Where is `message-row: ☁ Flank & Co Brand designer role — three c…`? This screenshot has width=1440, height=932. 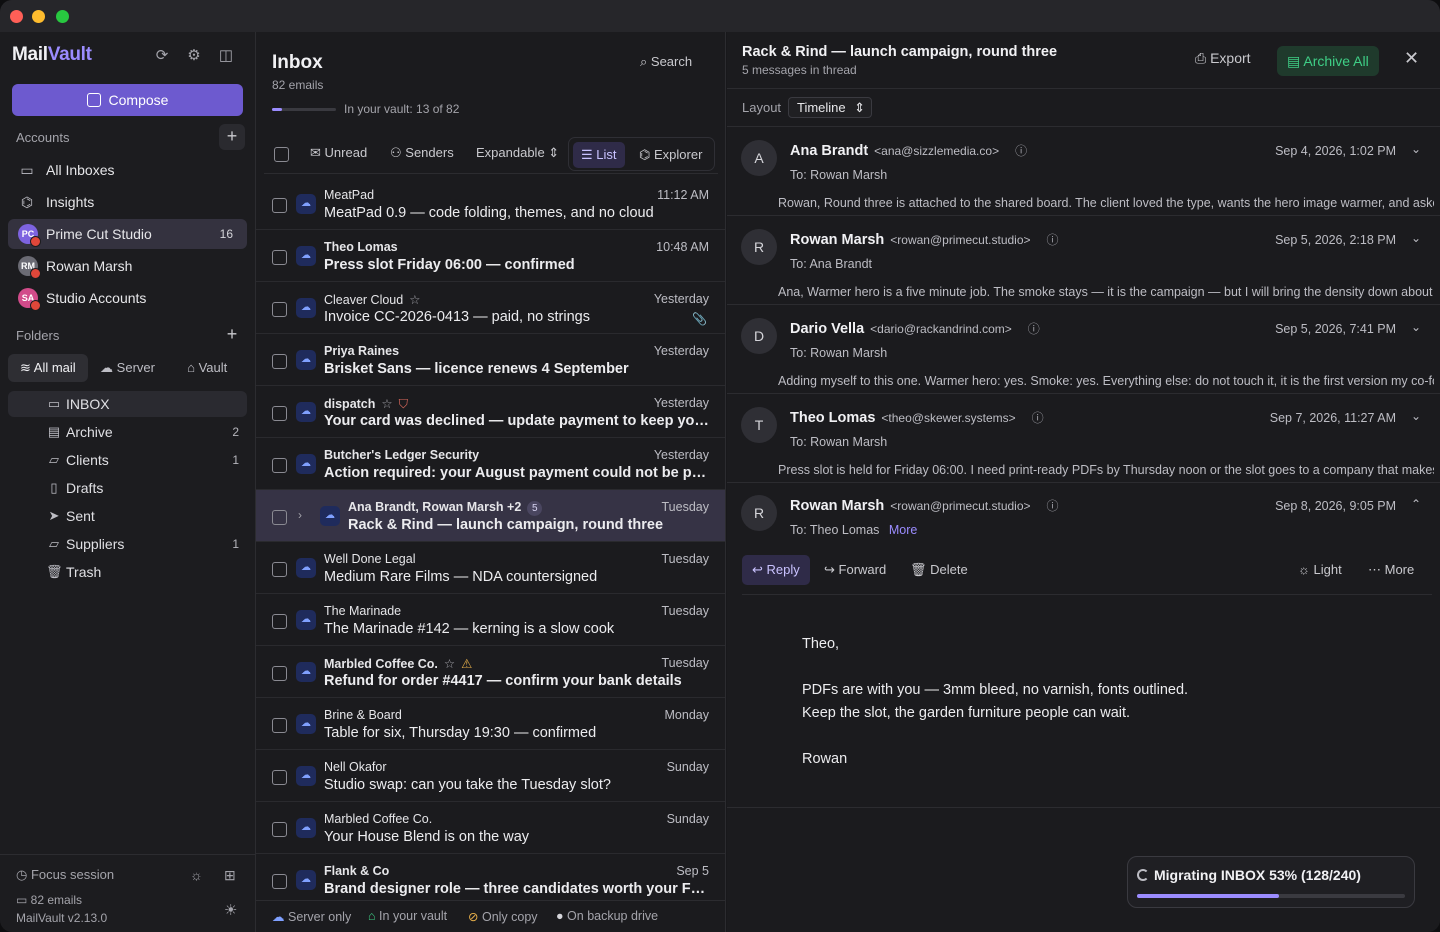 message-row: ☁ Flank & Co Brand designer role — three c… is located at coordinates (490, 880).